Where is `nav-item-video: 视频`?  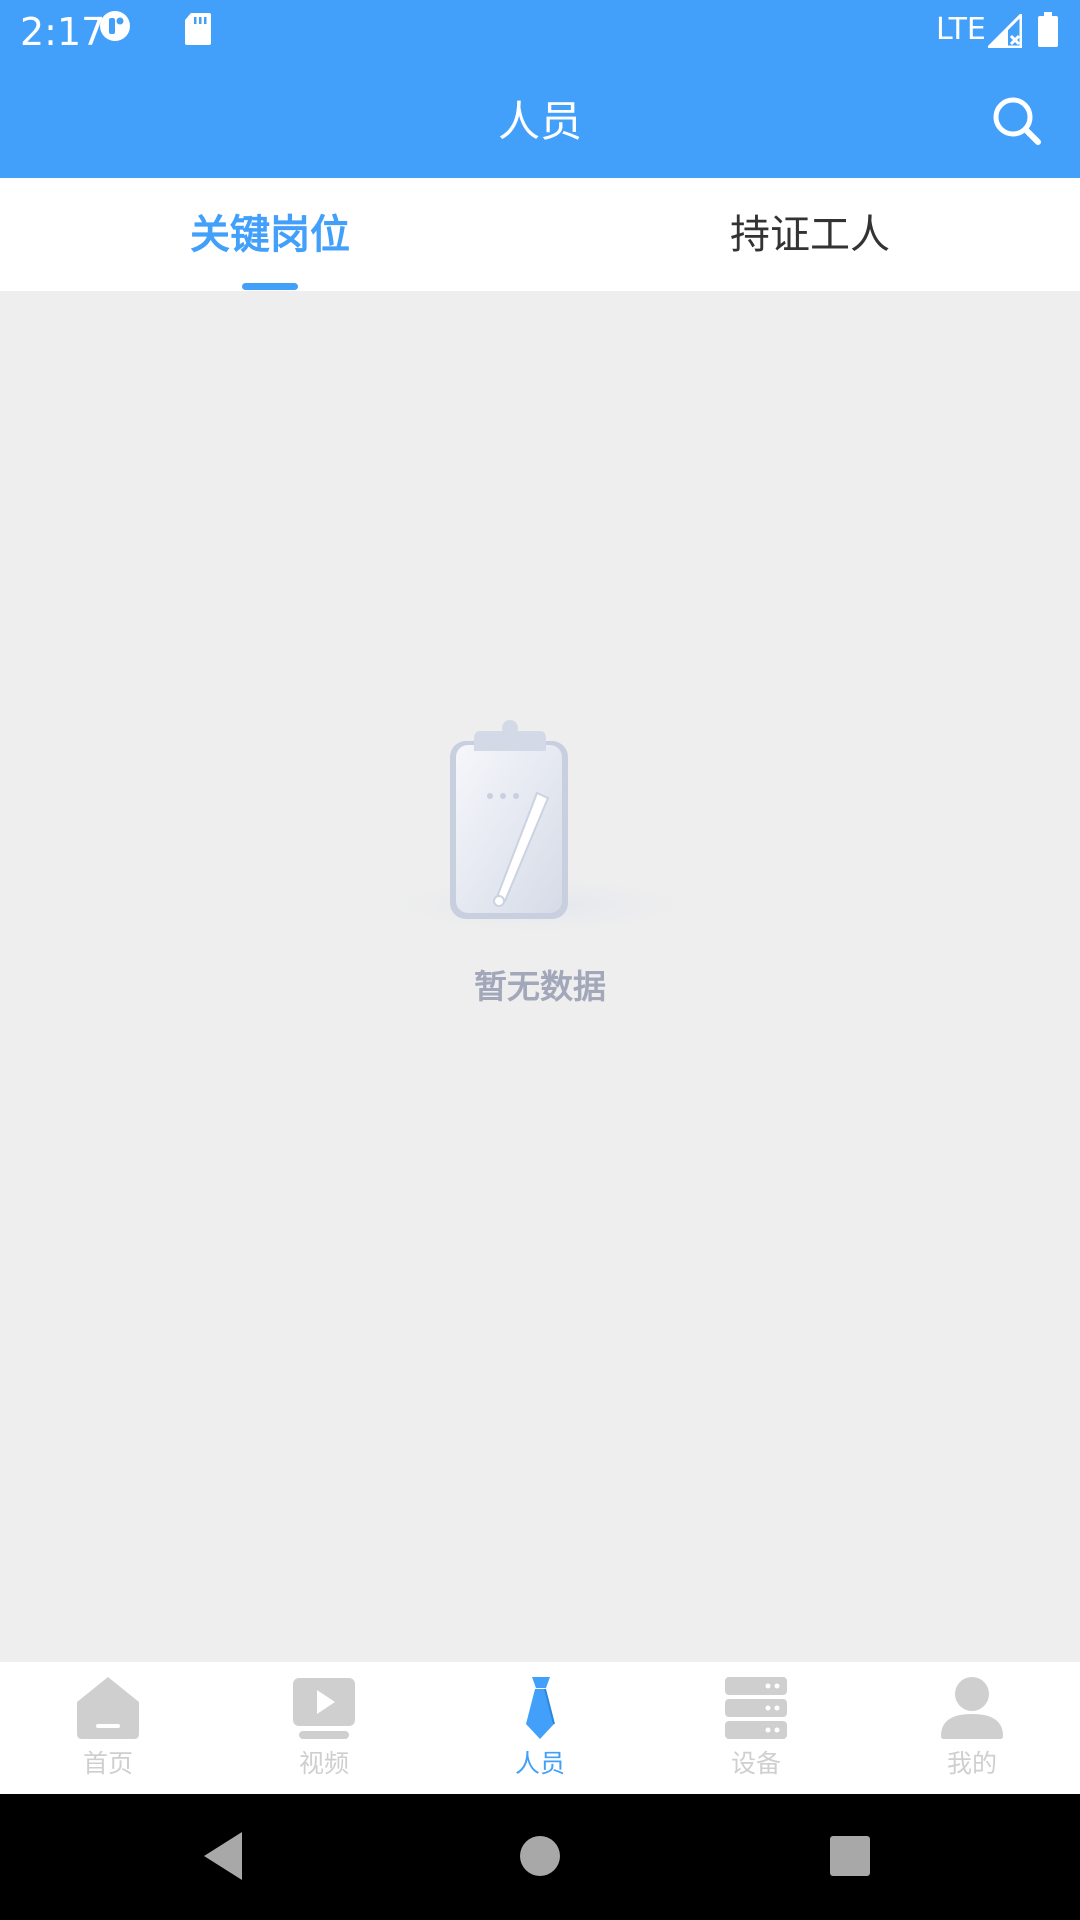 nav-item-video: 视频 is located at coordinates (324, 1728).